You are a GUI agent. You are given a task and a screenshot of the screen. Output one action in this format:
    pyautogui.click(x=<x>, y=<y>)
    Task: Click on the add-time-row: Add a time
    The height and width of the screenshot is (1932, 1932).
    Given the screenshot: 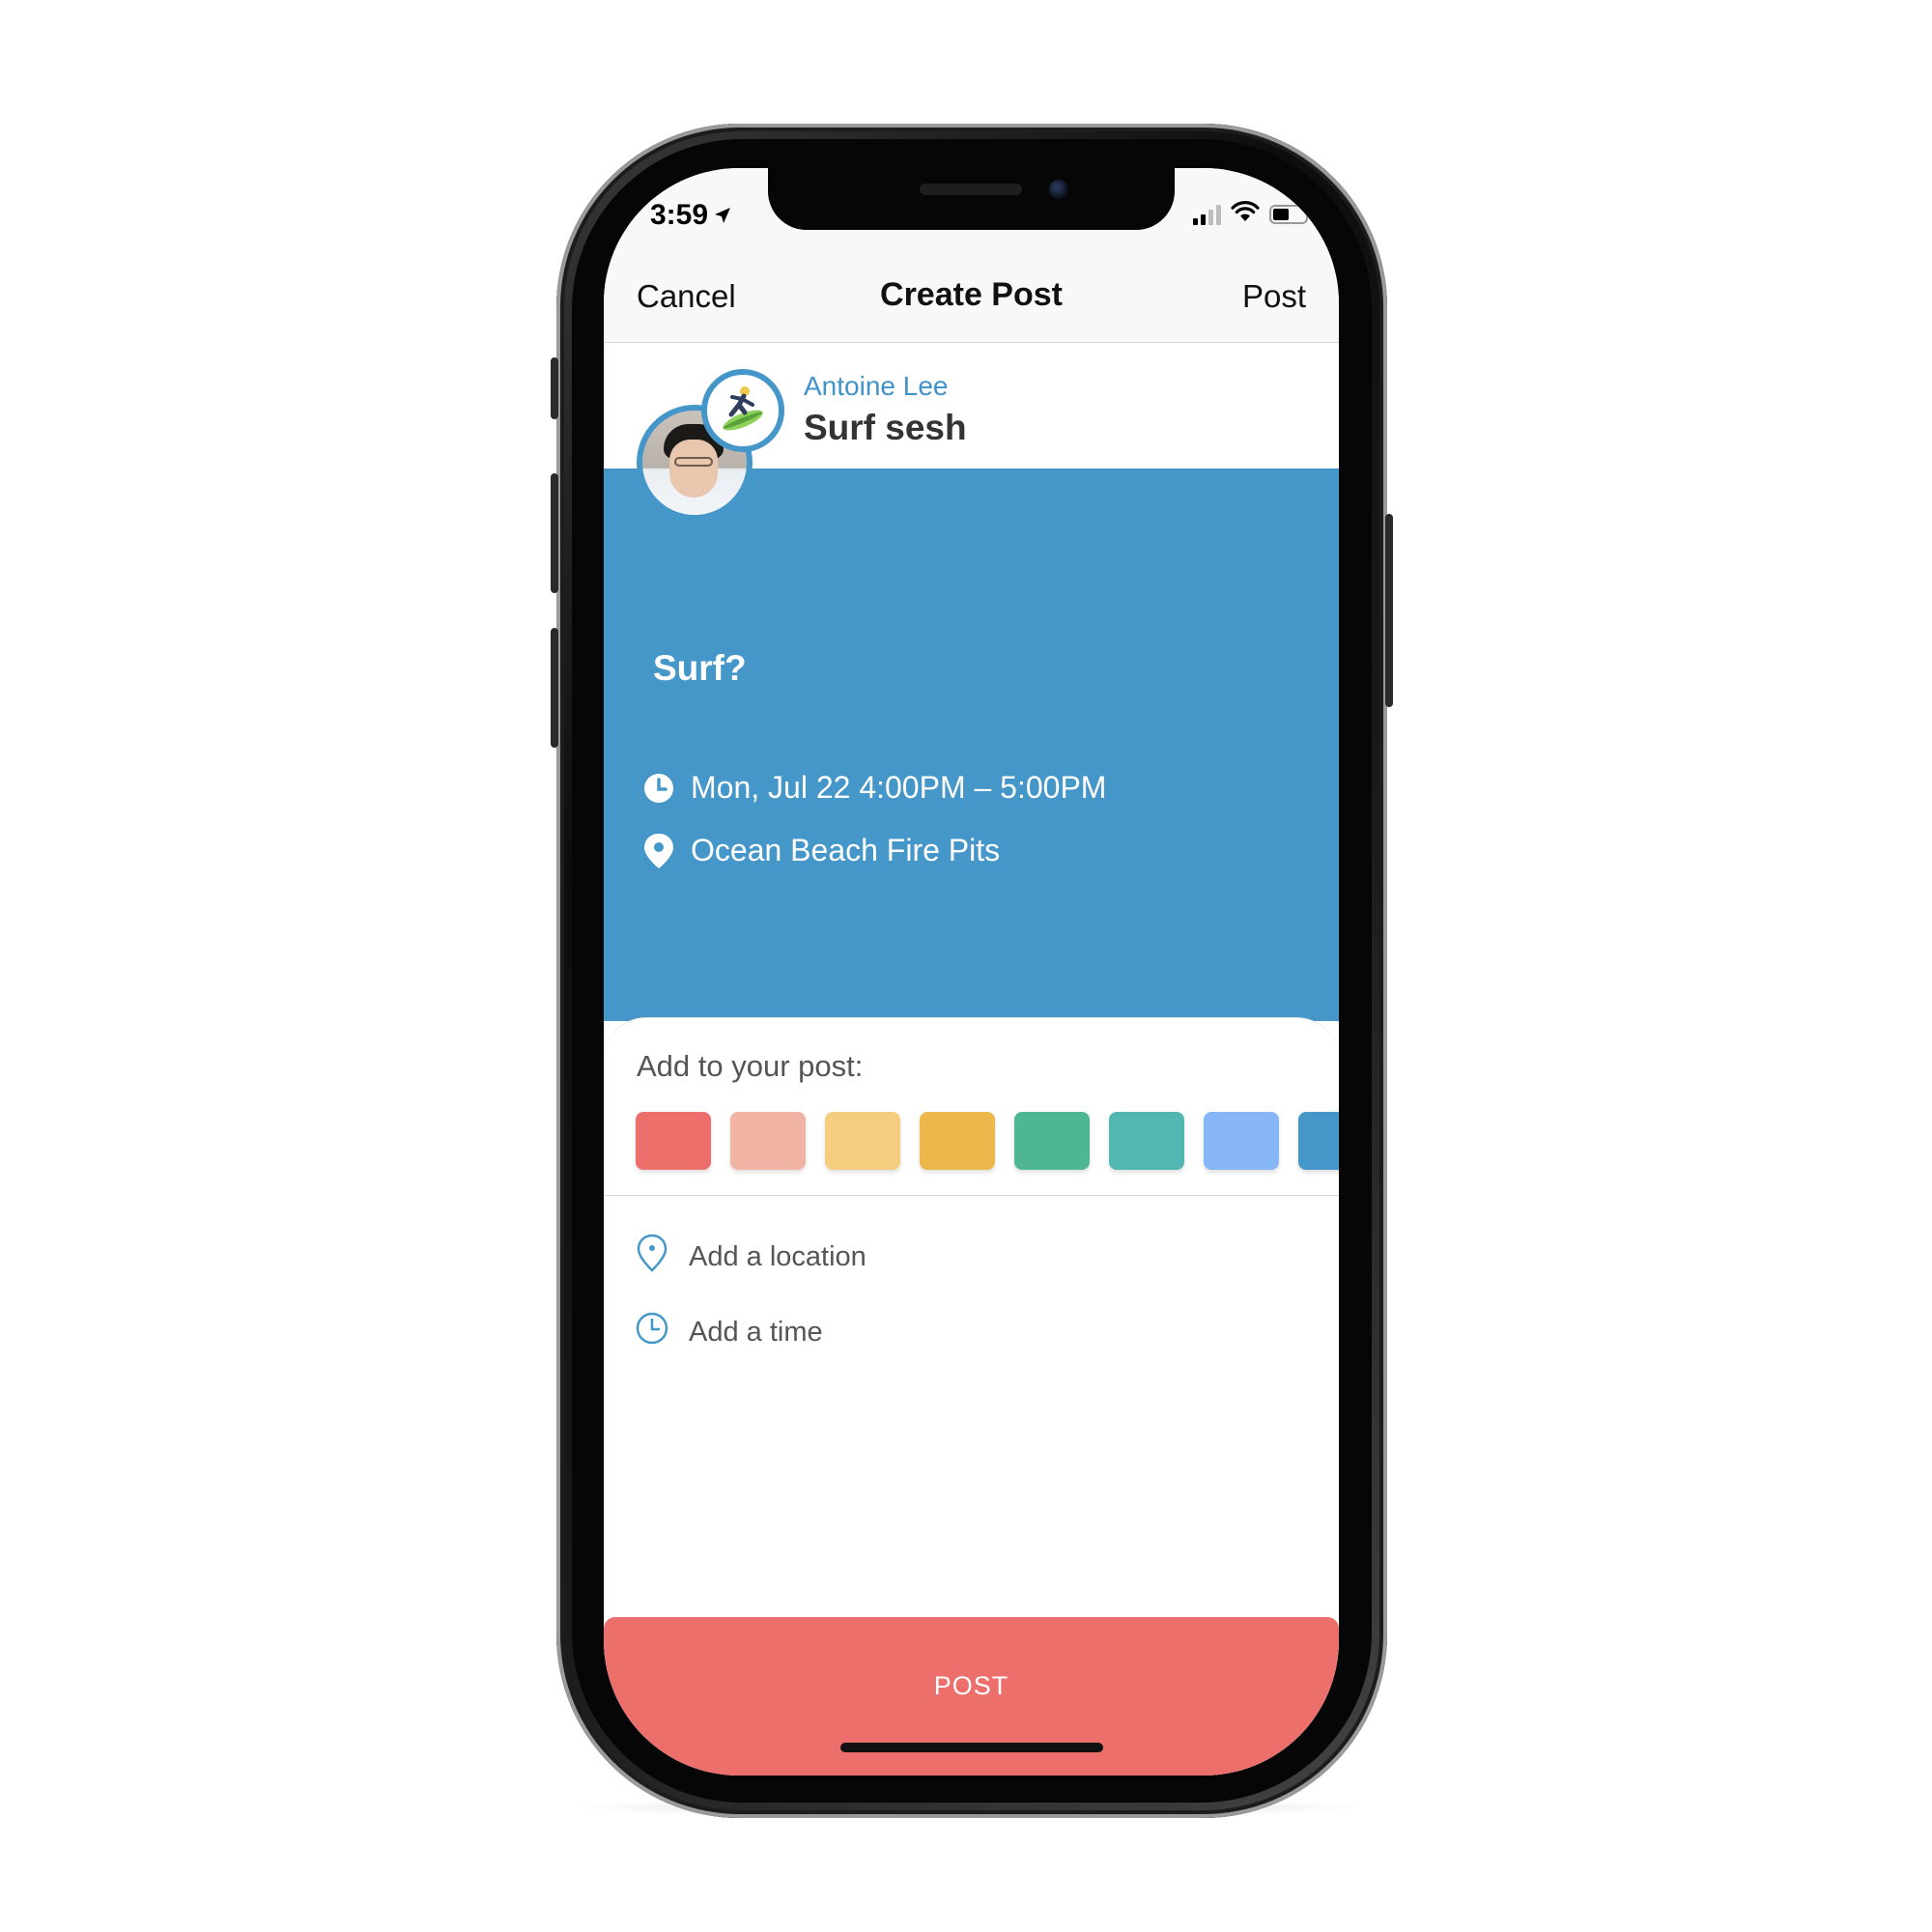 What is the action you would take?
    pyautogui.click(x=729, y=1332)
    